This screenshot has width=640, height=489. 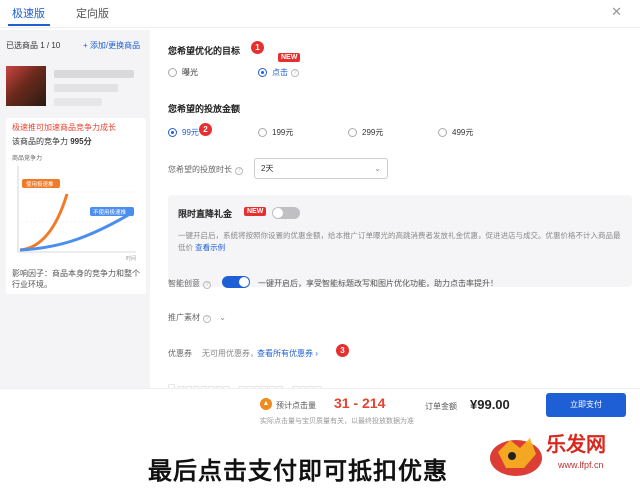 What do you see at coordinates (286, 213) in the screenshot?
I see `gift-toggle` at bounding box center [286, 213].